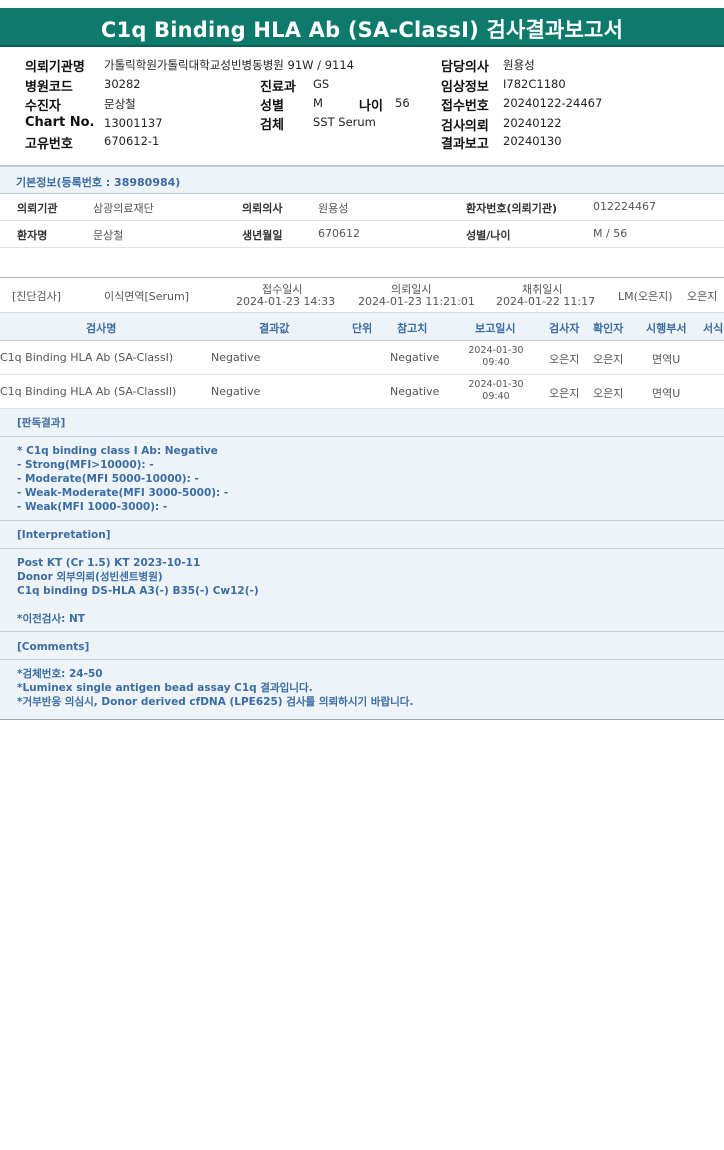 The width and height of the screenshot is (724, 1150). What do you see at coordinates (371, 106) in the screenshot?
I see `header-label: 나이` at bounding box center [371, 106].